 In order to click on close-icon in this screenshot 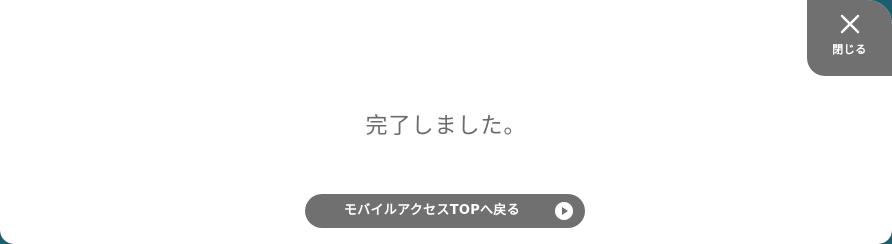, I will do `click(850, 24)`.